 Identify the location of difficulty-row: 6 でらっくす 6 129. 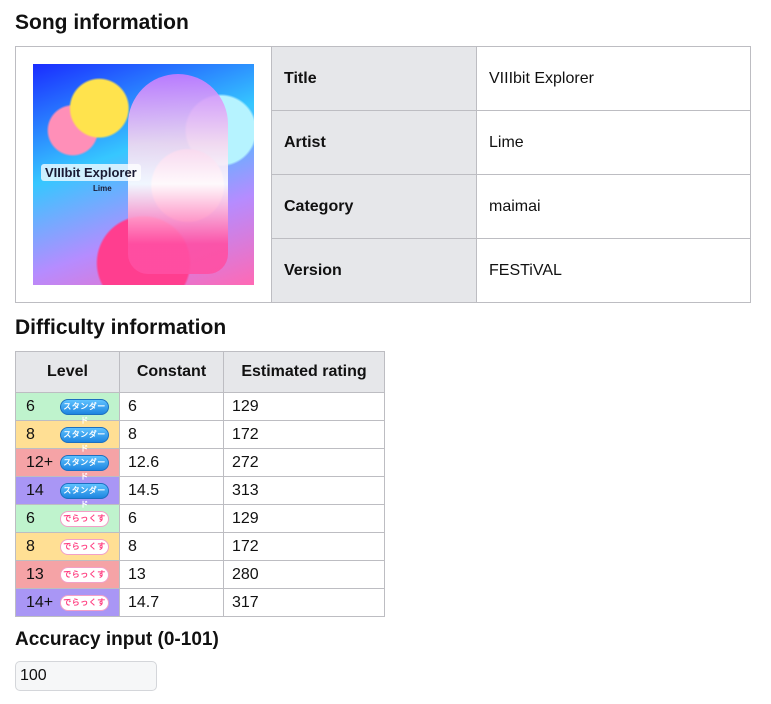
(200, 518).